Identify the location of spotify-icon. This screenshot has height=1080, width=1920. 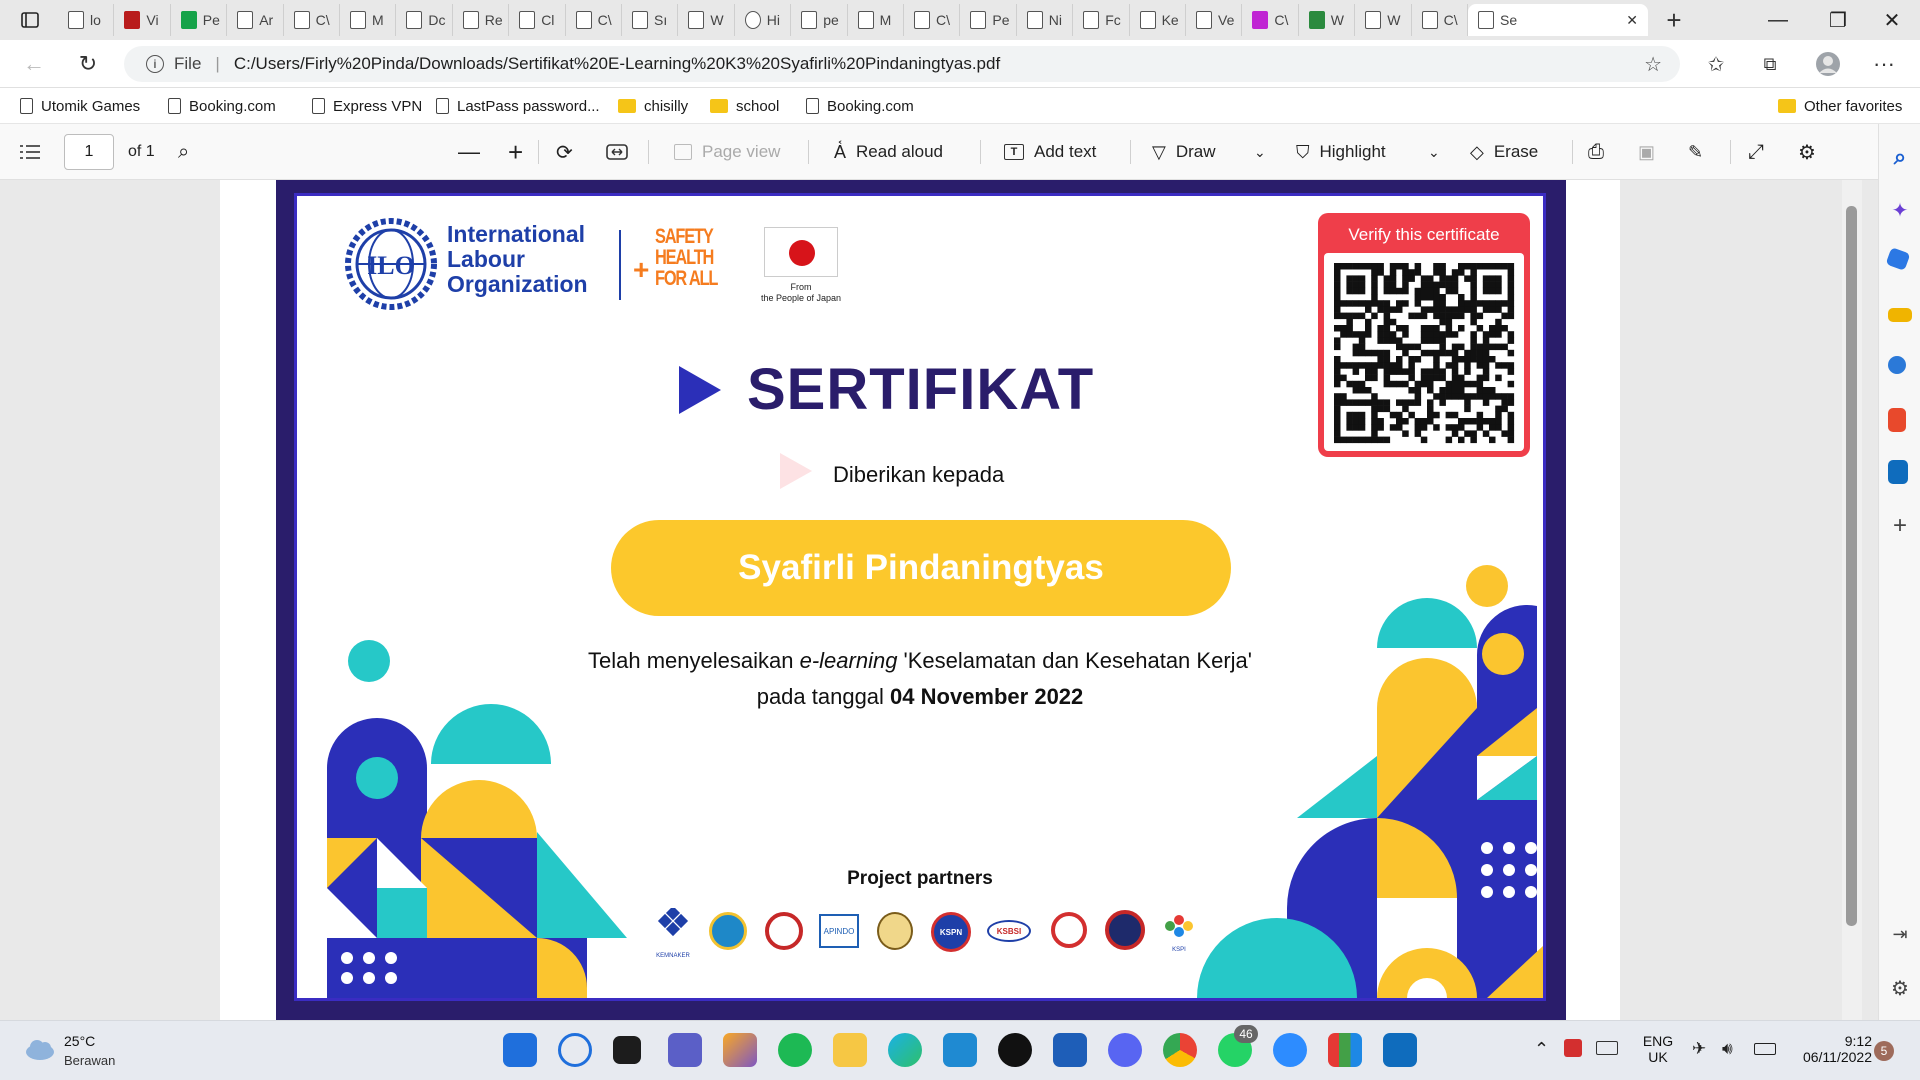
(795, 1050).